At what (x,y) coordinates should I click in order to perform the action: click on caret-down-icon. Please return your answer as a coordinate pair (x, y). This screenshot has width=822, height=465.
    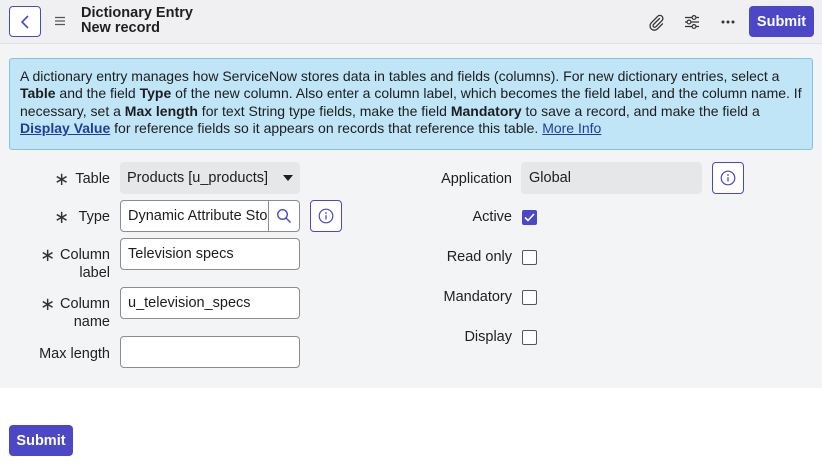
    Looking at the image, I should click on (288, 178).